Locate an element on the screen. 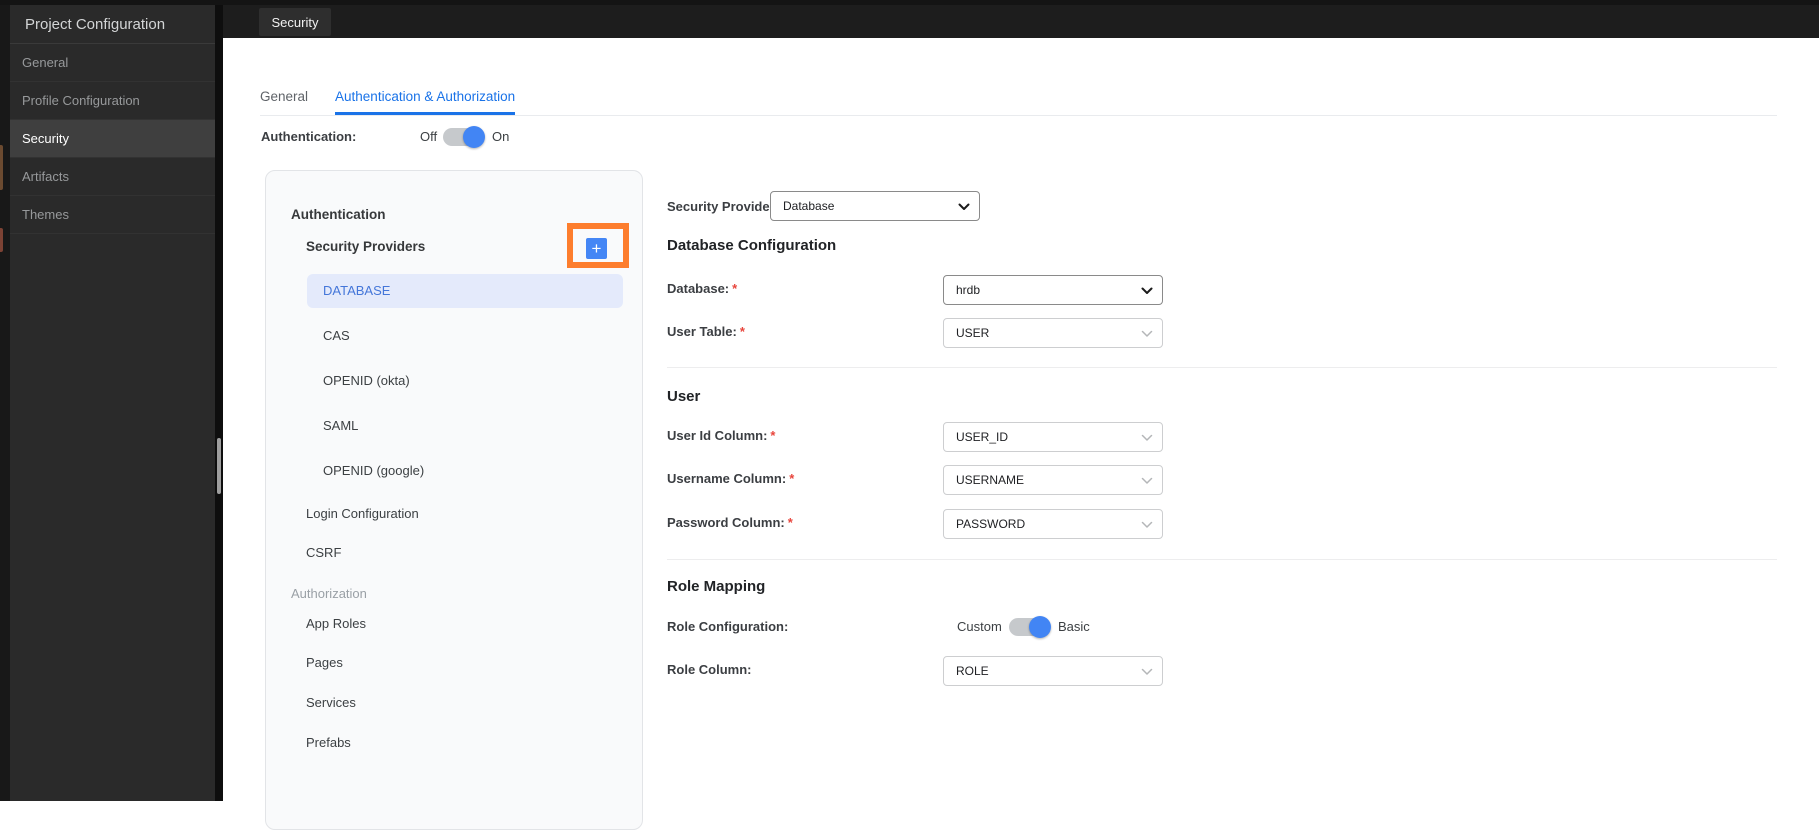  authentication-toggle is located at coordinates (464, 137).